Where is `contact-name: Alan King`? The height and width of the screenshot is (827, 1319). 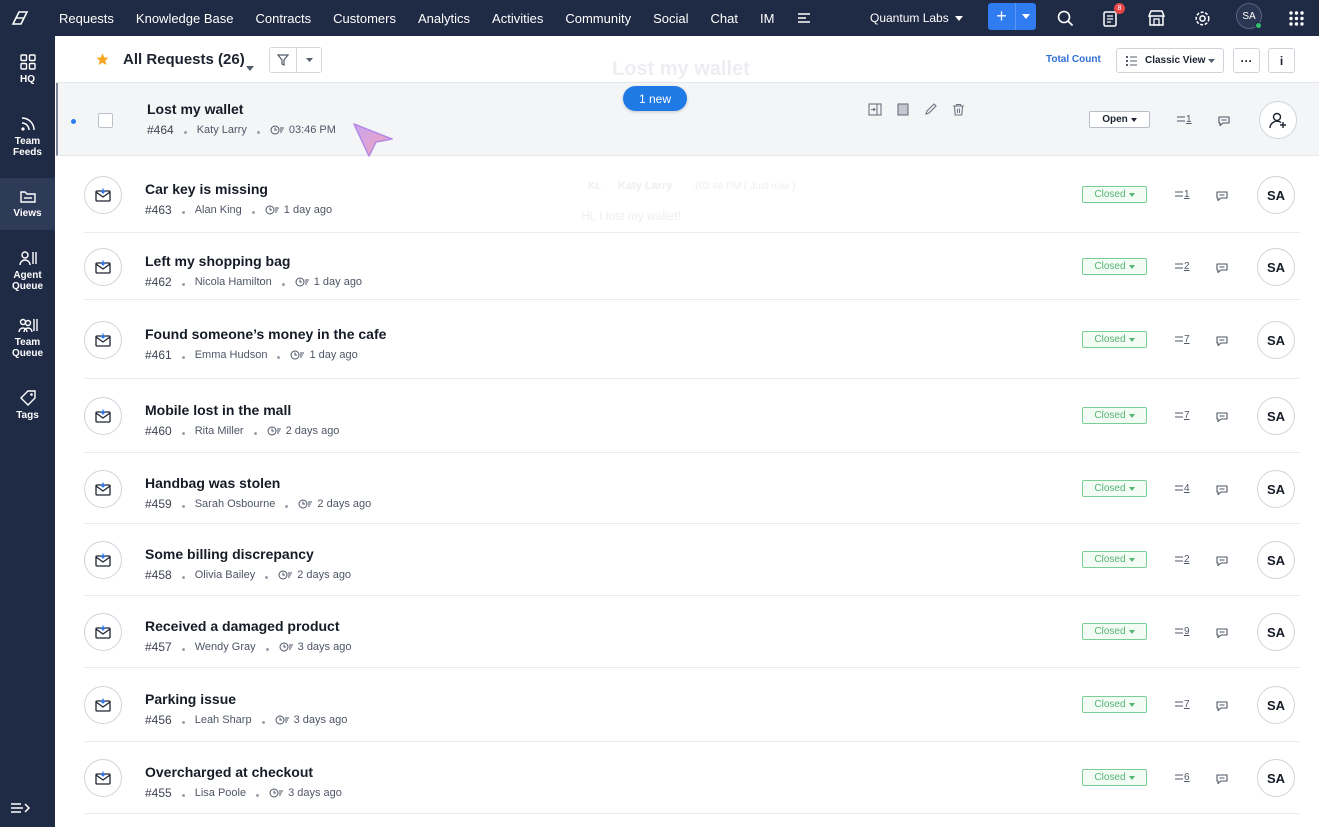
contact-name: Alan King is located at coordinates (218, 210).